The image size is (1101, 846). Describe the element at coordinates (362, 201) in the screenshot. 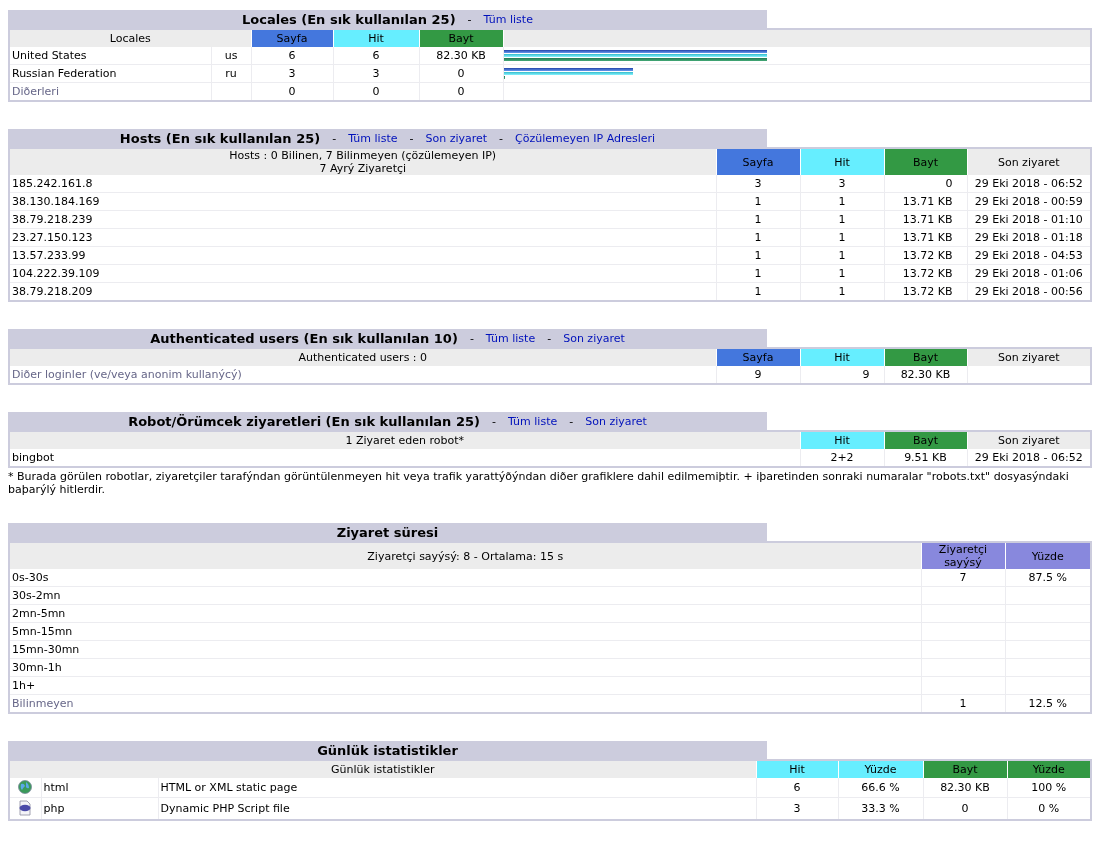

I see `table-cell: 38.130.184.169` at that location.